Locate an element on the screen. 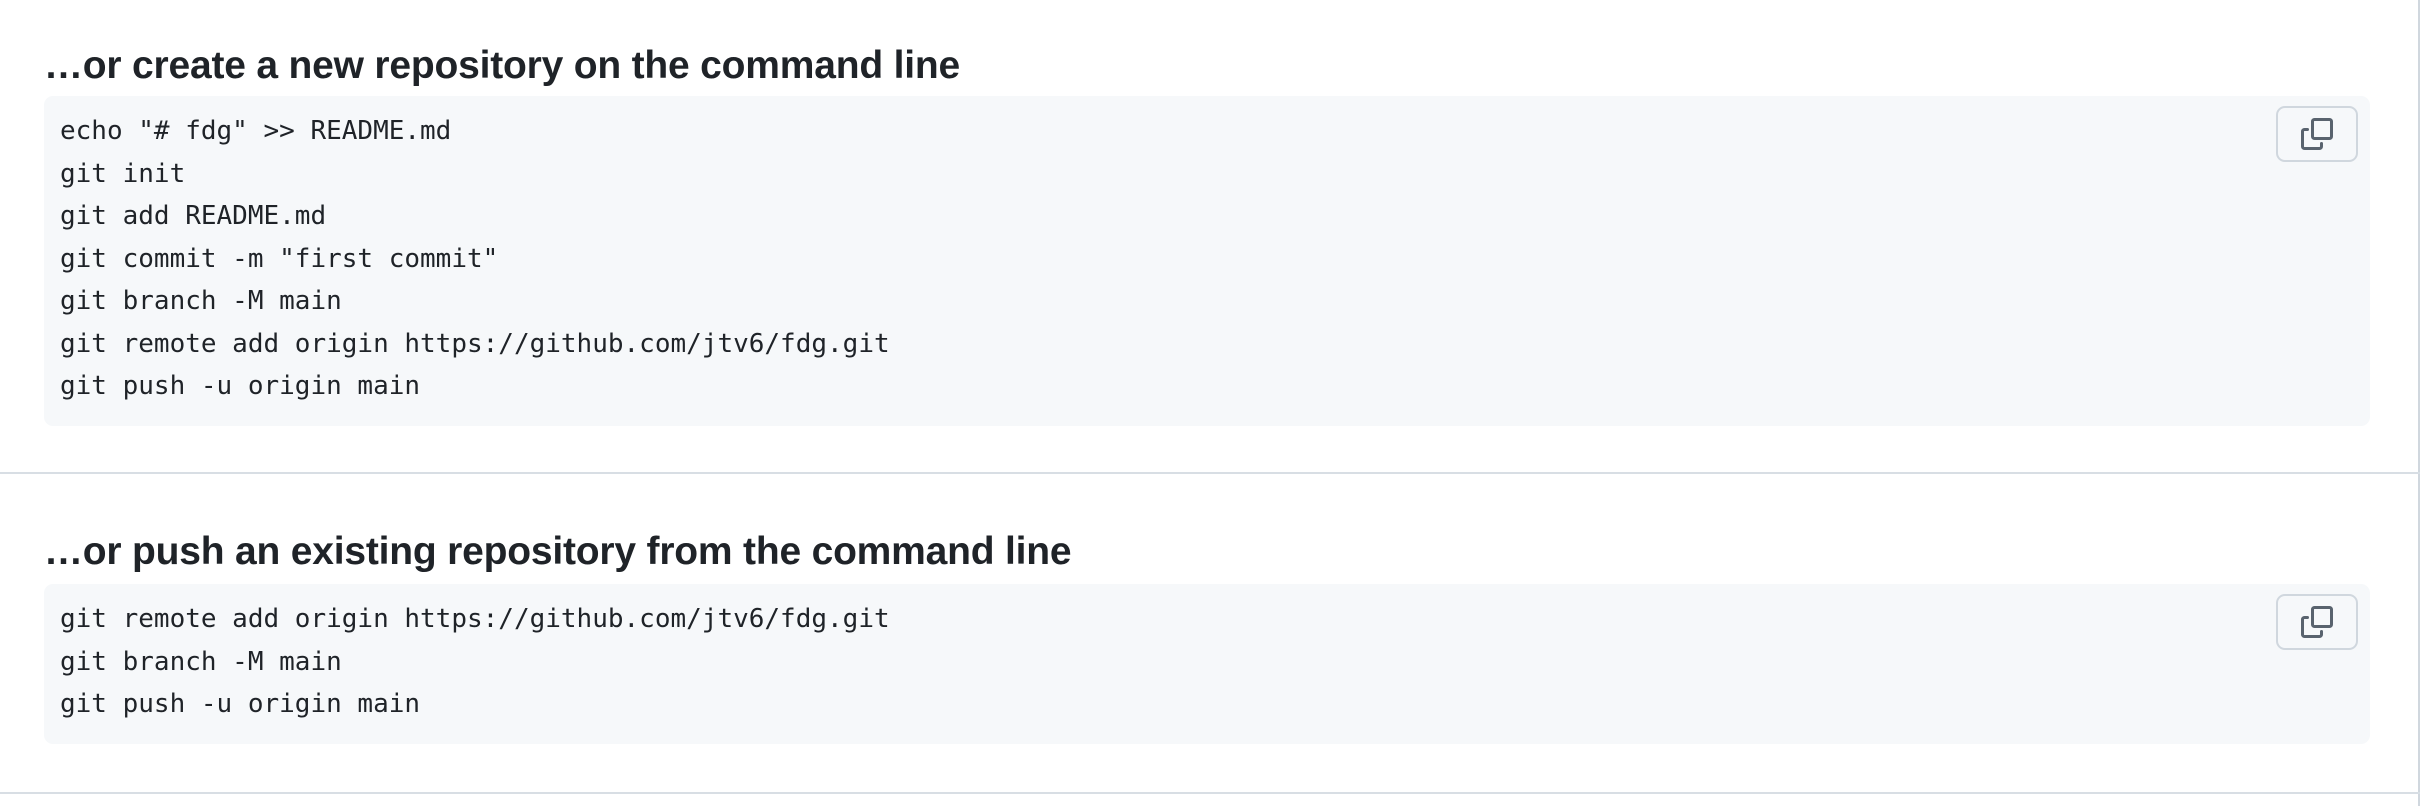  code-line: git commit -m "first commit" is located at coordinates (475, 259).